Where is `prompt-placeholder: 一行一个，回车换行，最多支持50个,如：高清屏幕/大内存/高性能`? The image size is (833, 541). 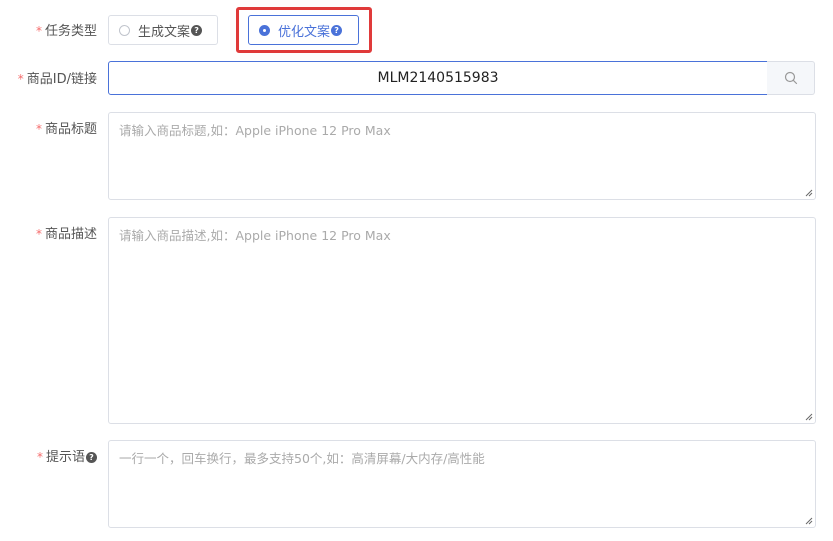 prompt-placeholder: 一行一个，回车换行，最多支持50个,如：高清屏幕/大内存/高性能 is located at coordinates (302, 458).